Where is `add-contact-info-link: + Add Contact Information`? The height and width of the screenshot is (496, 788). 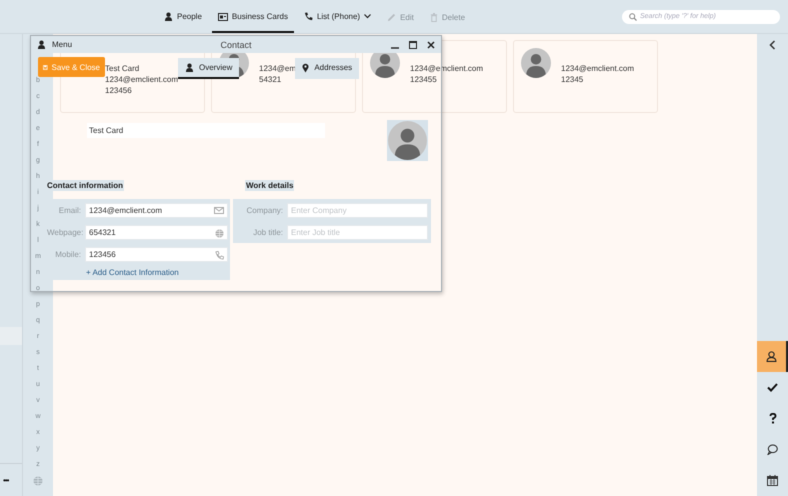 add-contact-info-link: + Add Contact Information is located at coordinates (132, 272).